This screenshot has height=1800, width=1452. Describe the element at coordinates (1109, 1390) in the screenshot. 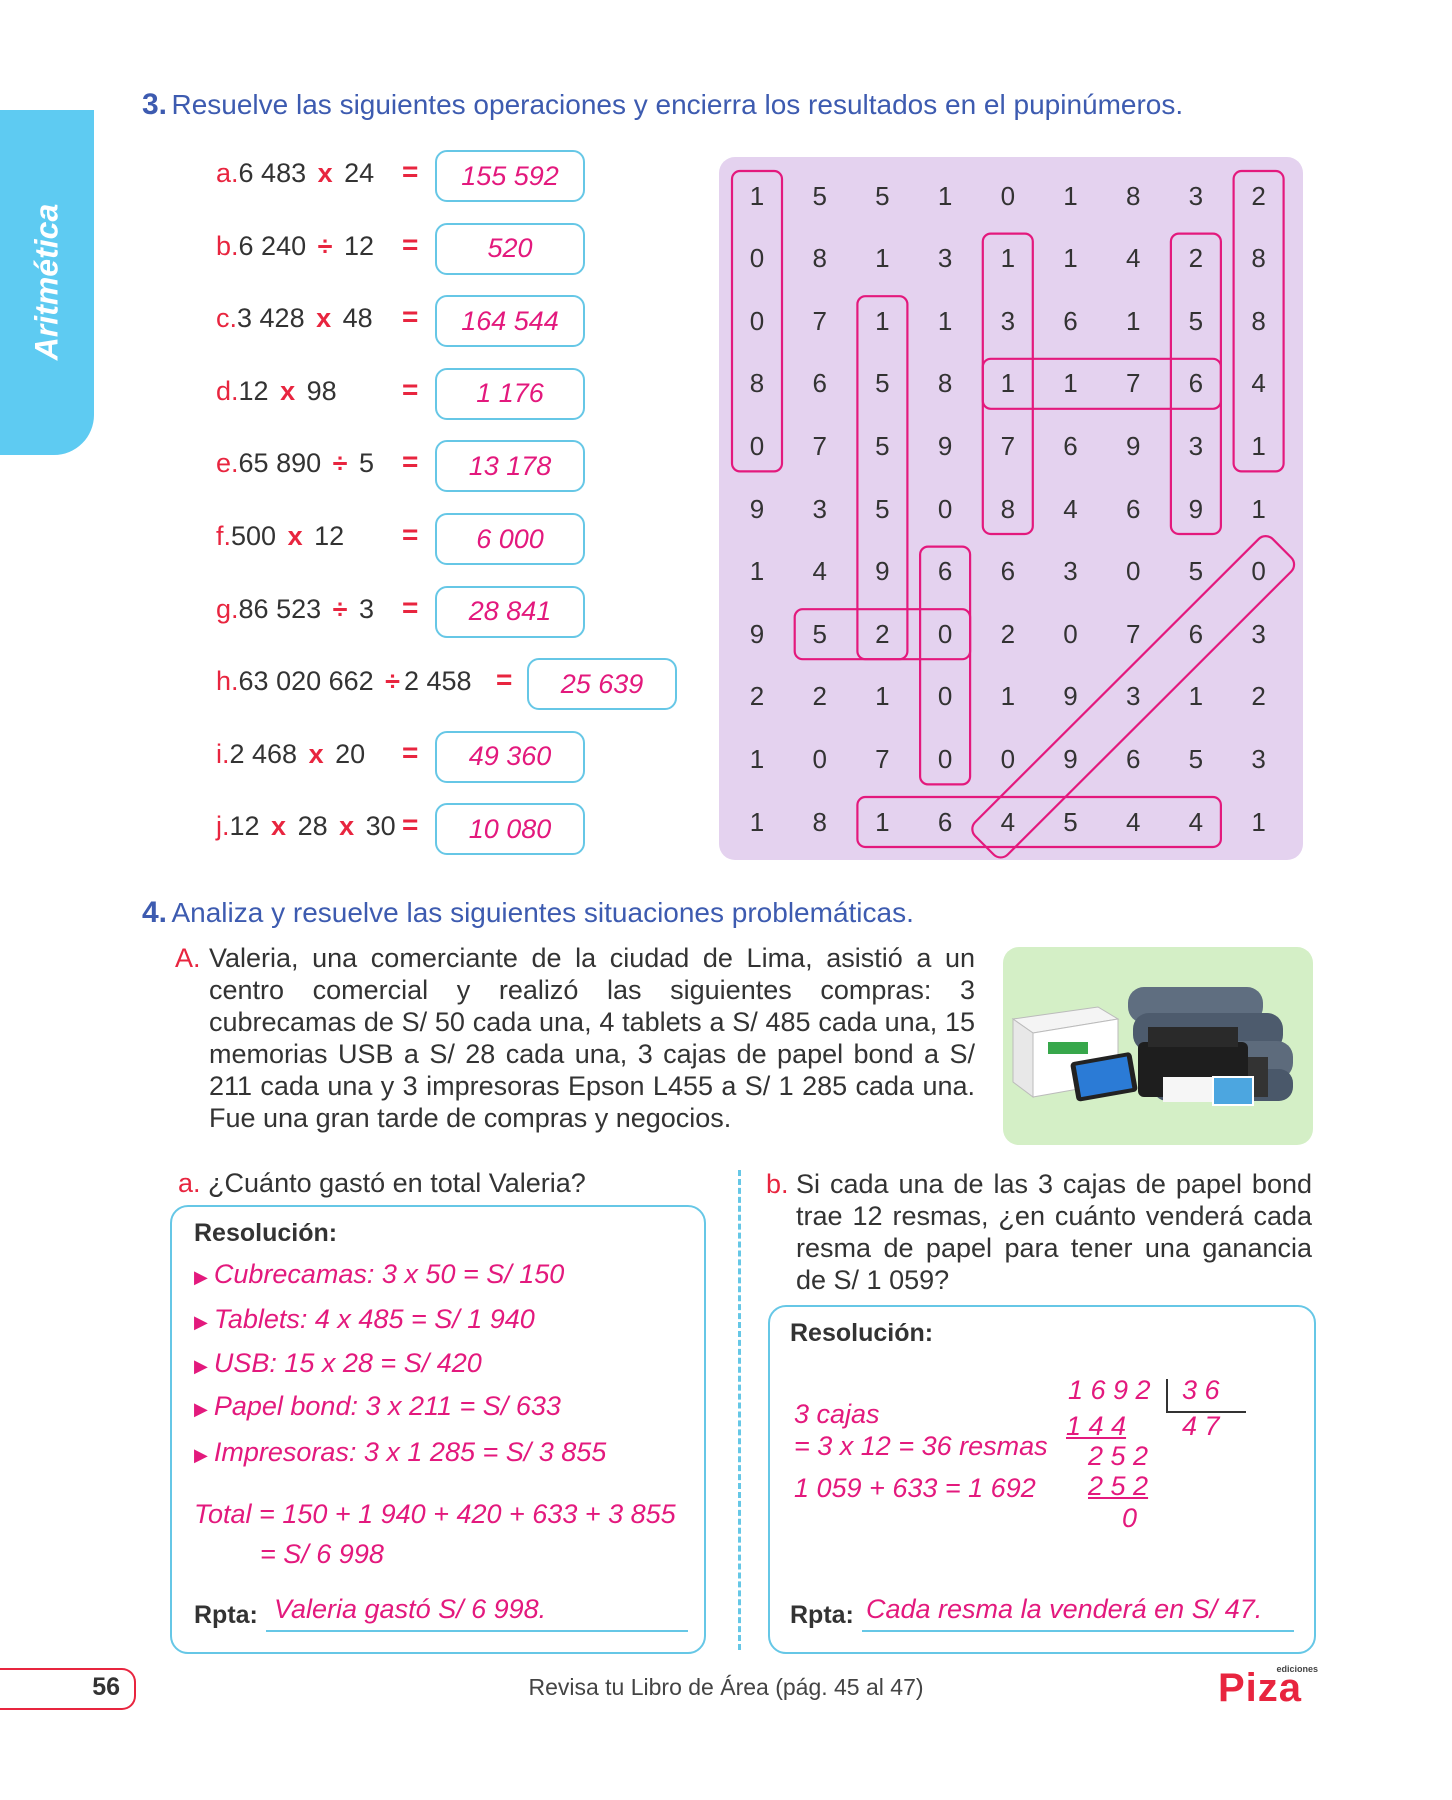

I see `div-dividend: 1 6 9 2` at that location.